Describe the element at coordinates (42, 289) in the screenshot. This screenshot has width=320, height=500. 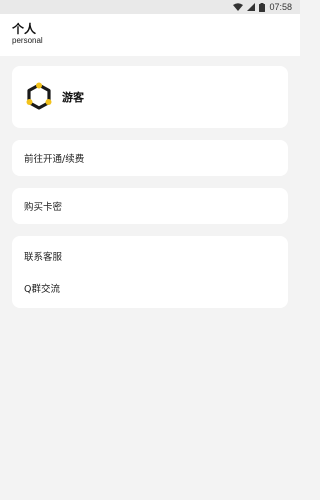
I see `qq-group-label: Q群交流` at that location.